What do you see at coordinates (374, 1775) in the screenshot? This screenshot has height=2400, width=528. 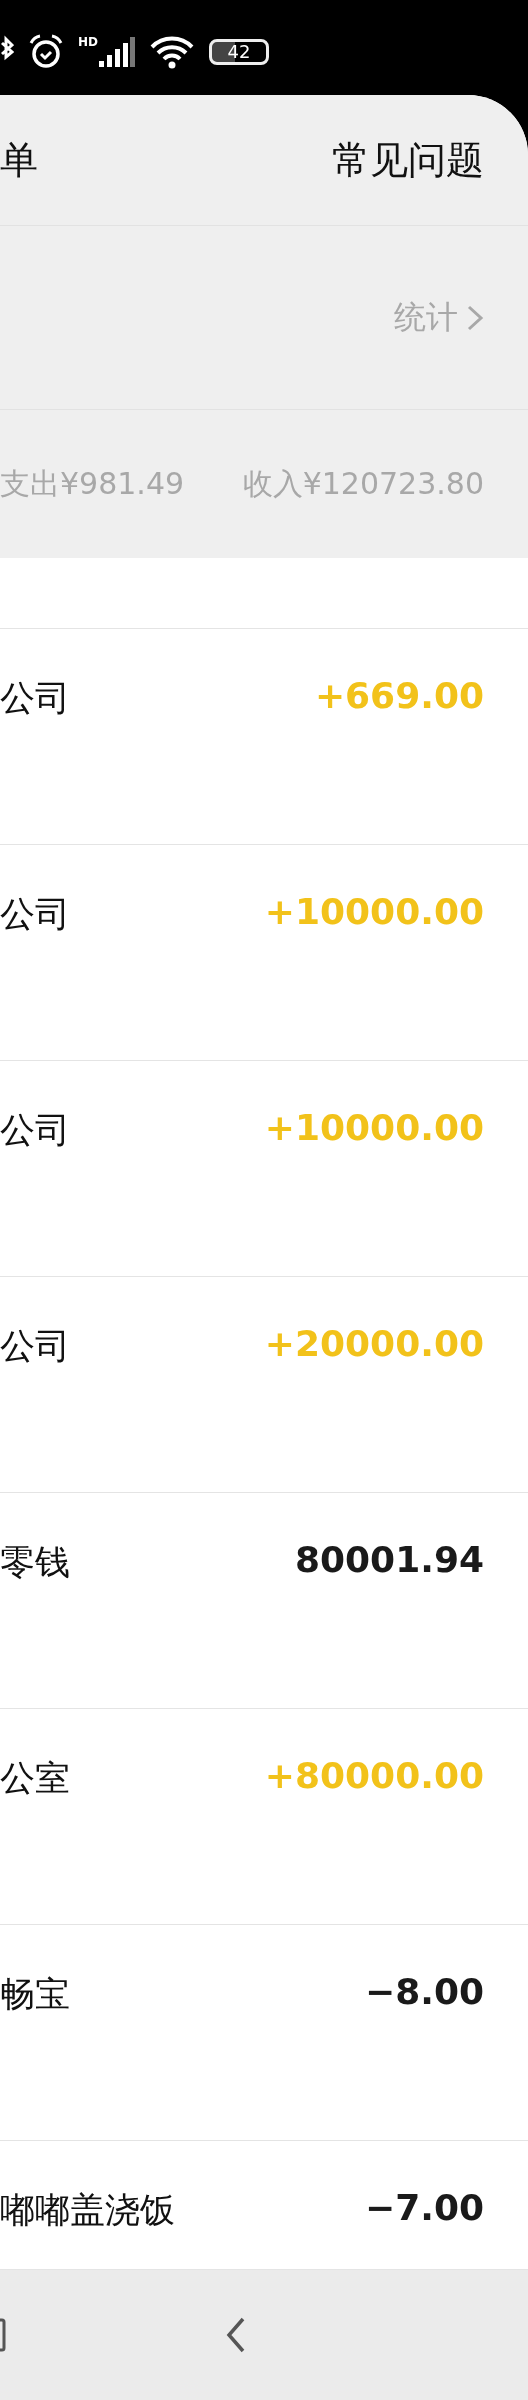 I see `transaction-amount: +80000.00` at bounding box center [374, 1775].